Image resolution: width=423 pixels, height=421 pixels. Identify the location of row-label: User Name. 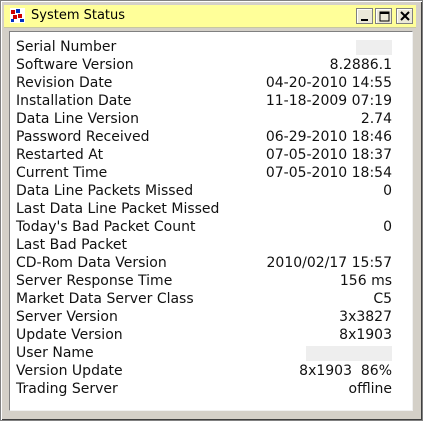
(55, 353).